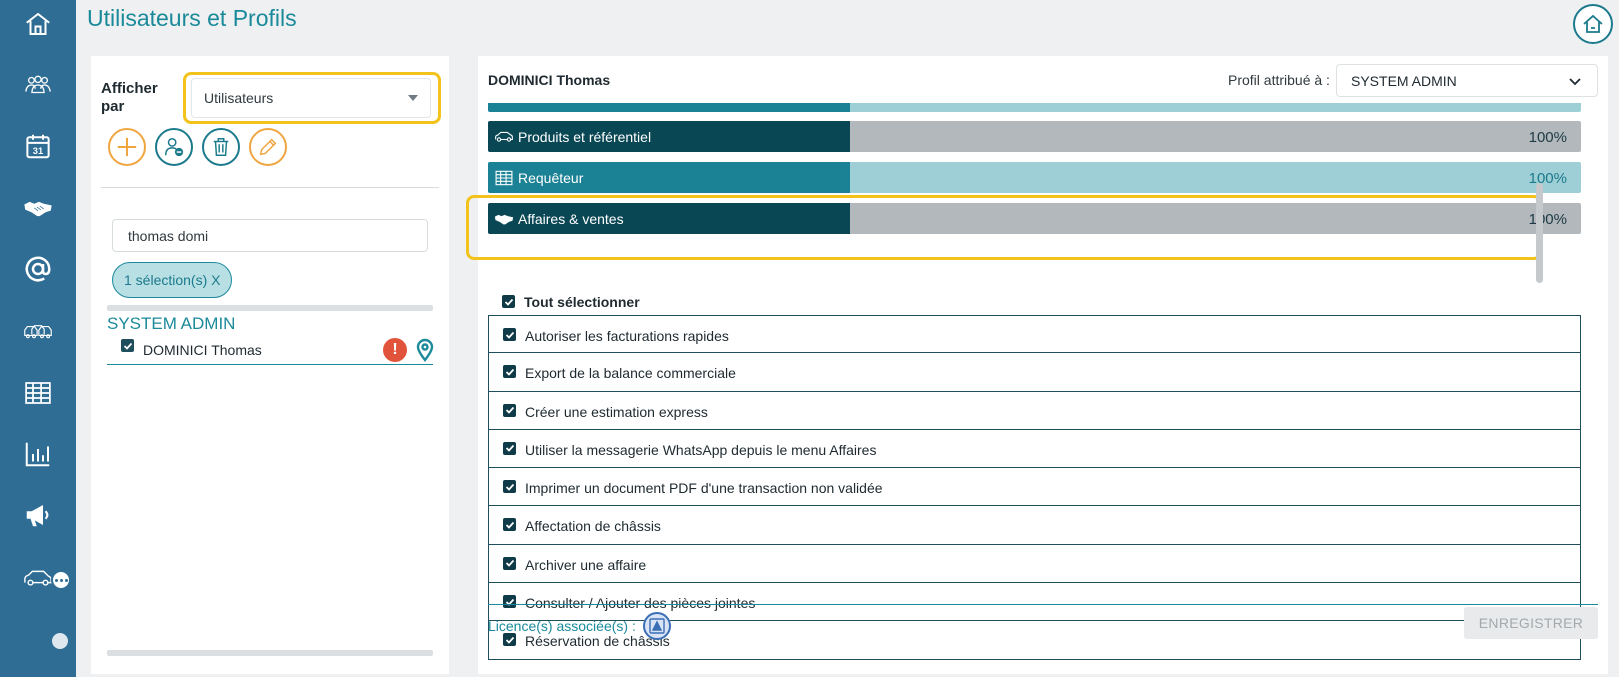 The image size is (1619, 677). Describe the element at coordinates (1034, 564) in the screenshot. I see `permission-row: Archiver une affaire` at that location.